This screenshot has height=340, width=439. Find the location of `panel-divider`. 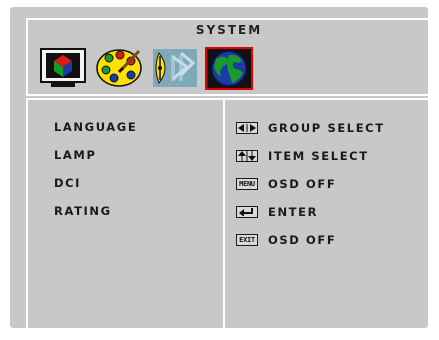

panel-divider is located at coordinates (224, 214).